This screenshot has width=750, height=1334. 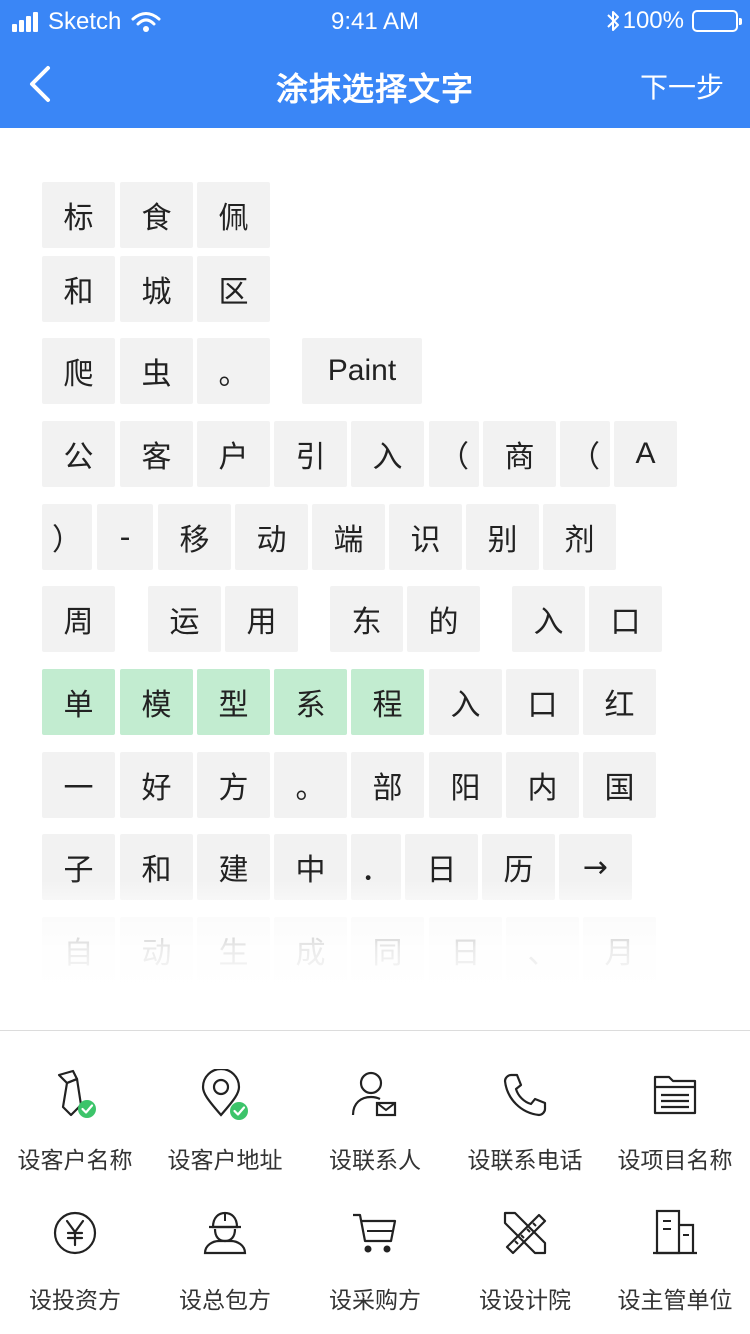 I want to click on battery-percent: 100%, so click(x=653, y=20).